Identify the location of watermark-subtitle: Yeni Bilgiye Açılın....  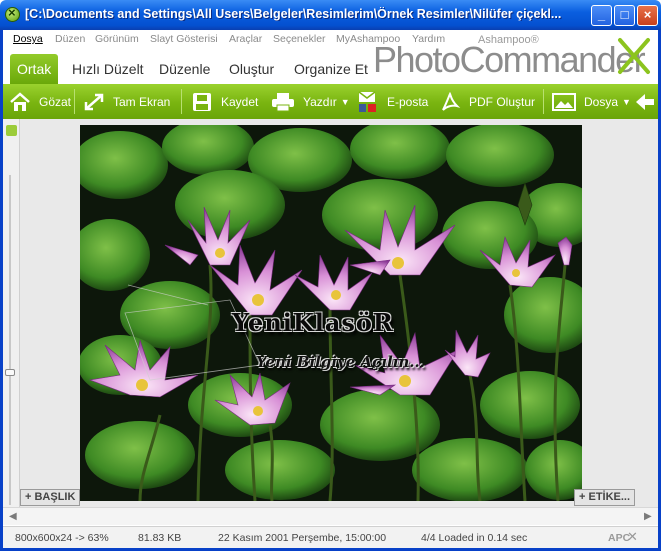
(340, 362).